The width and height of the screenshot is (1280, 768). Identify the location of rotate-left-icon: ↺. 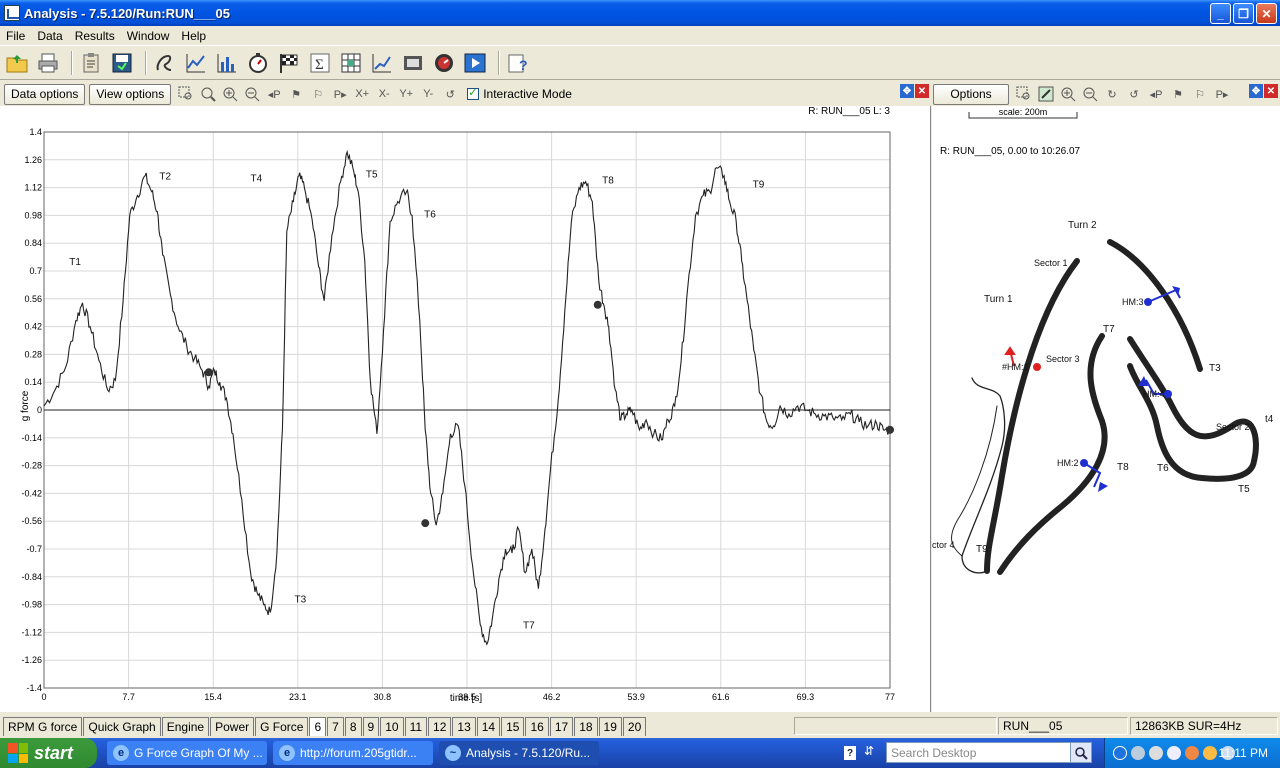
(1134, 94).